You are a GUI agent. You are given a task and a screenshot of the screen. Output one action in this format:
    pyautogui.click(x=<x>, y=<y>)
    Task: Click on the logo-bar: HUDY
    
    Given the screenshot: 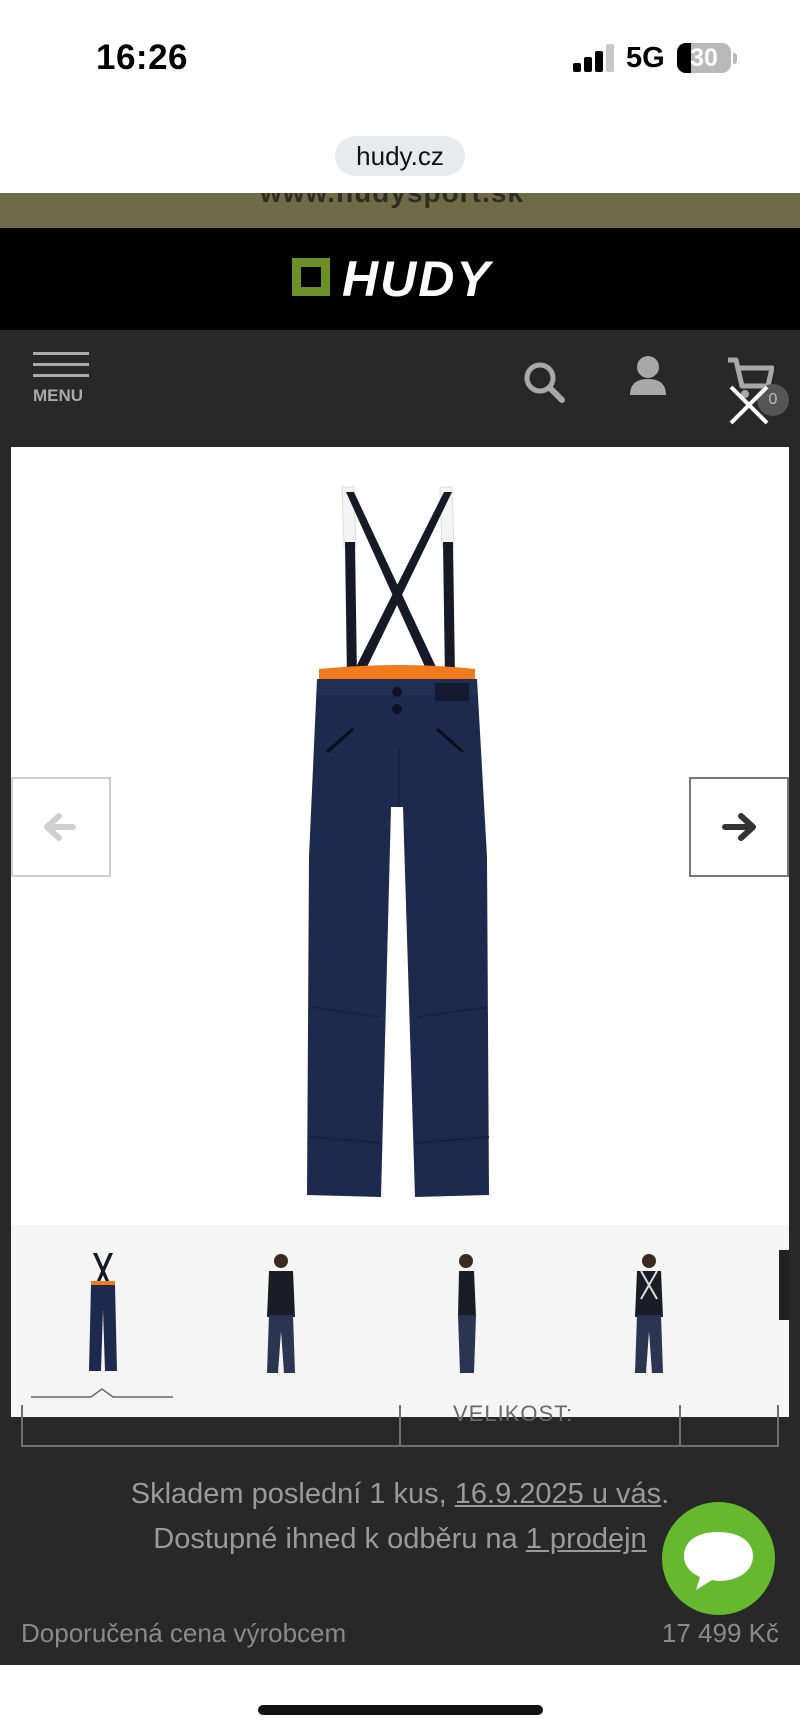 What is the action you would take?
    pyautogui.click(x=400, y=279)
    